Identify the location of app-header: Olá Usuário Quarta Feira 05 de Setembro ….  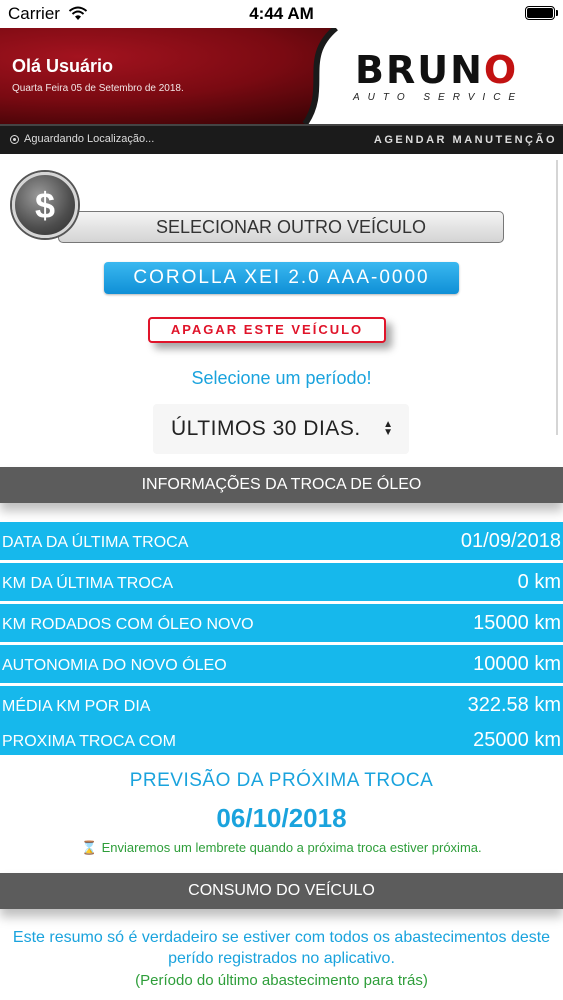
(281, 76).